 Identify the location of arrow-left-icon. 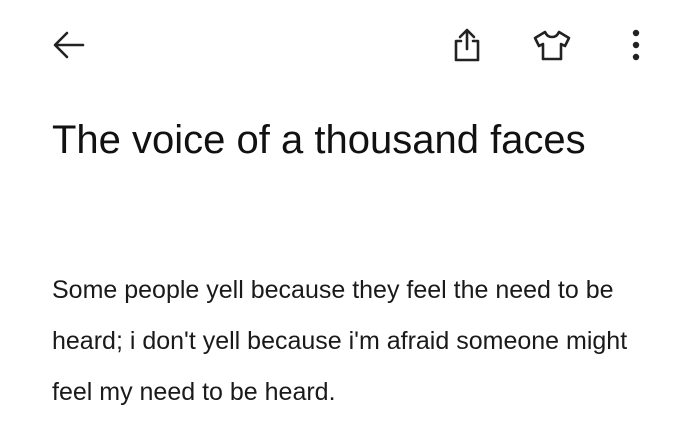
(69, 45).